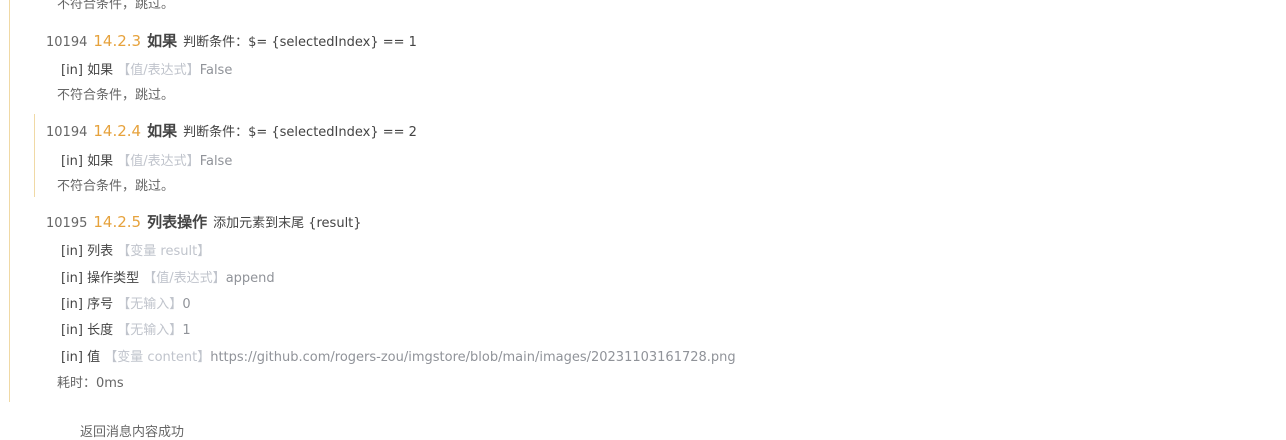 The image size is (1286, 440). I want to click on param-value: append, so click(250, 278).